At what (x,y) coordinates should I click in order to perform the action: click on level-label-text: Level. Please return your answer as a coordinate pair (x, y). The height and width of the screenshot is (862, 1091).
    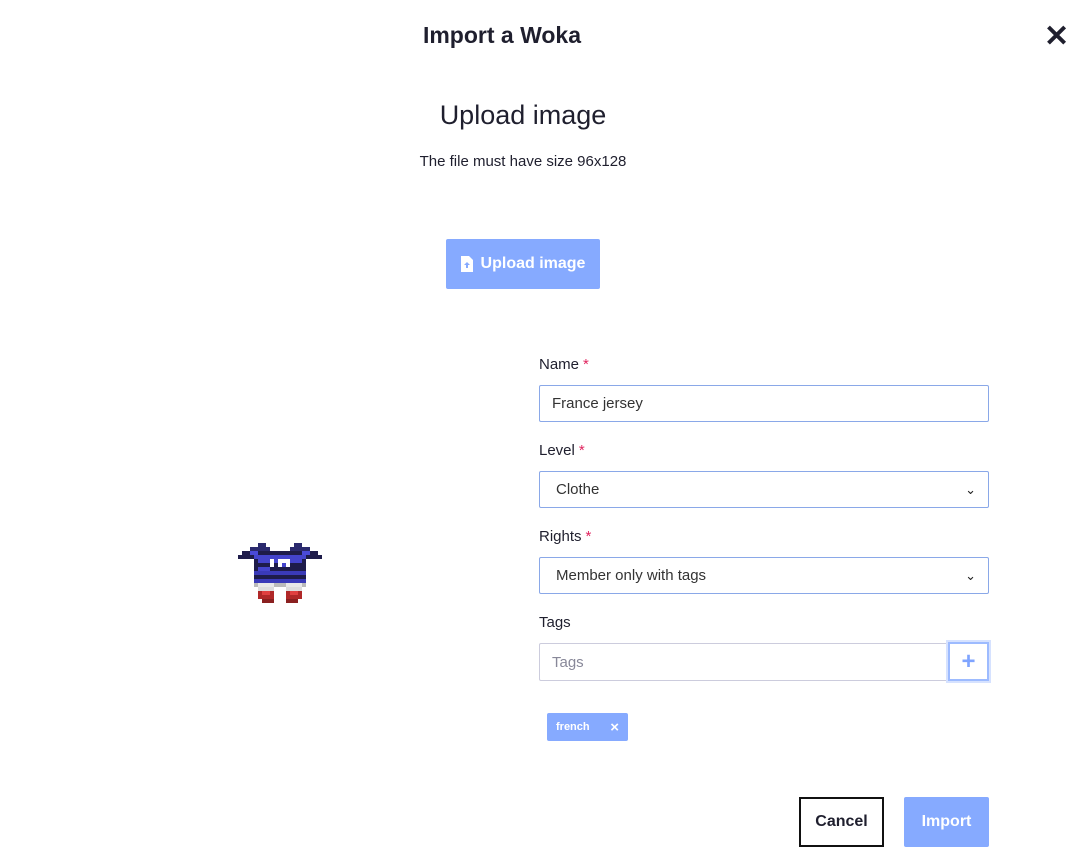
    Looking at the image, I should click on (557, 450).